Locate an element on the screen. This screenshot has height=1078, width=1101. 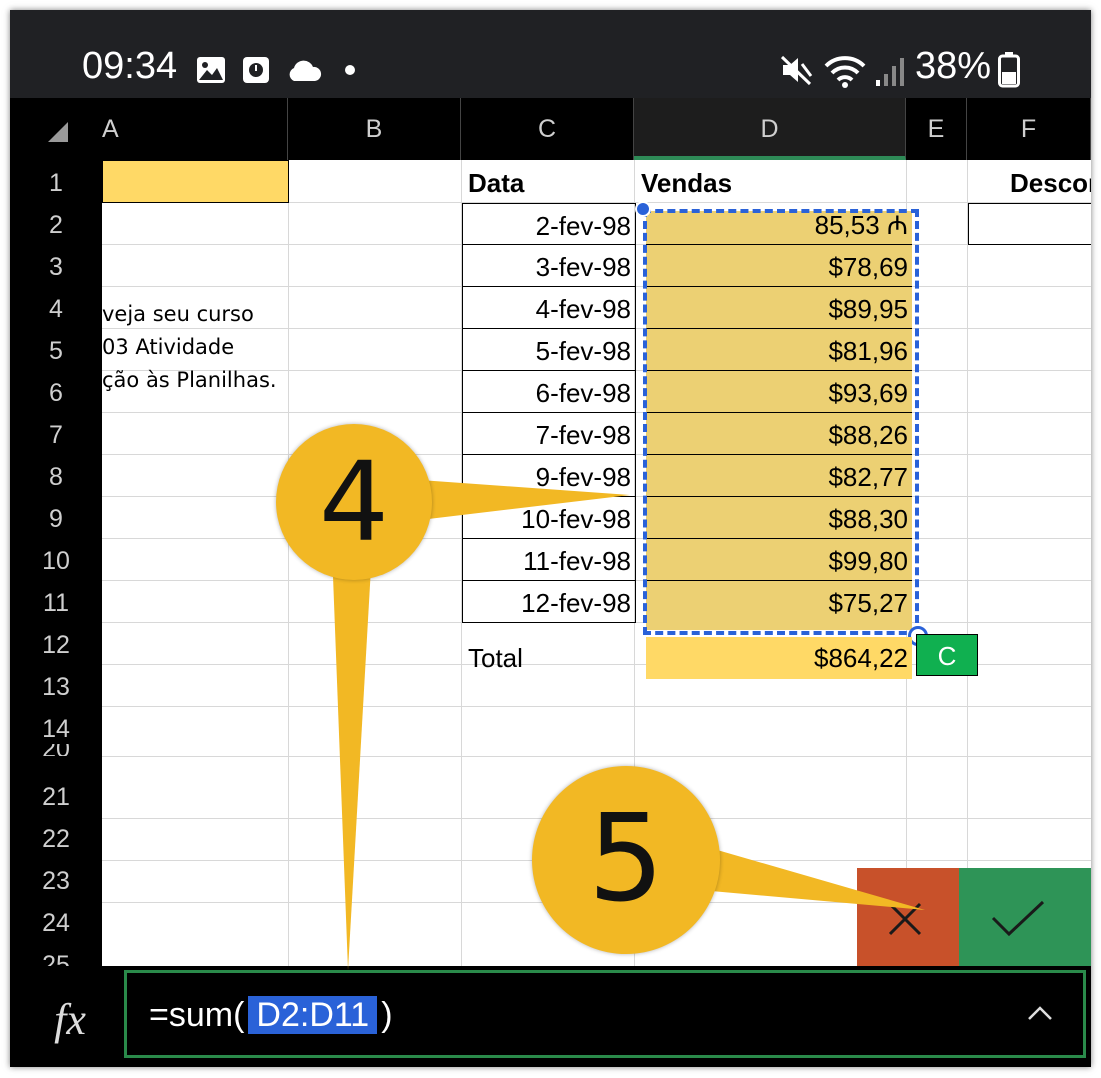
callout-step-5: 5 is located at coordinates (626, 860).